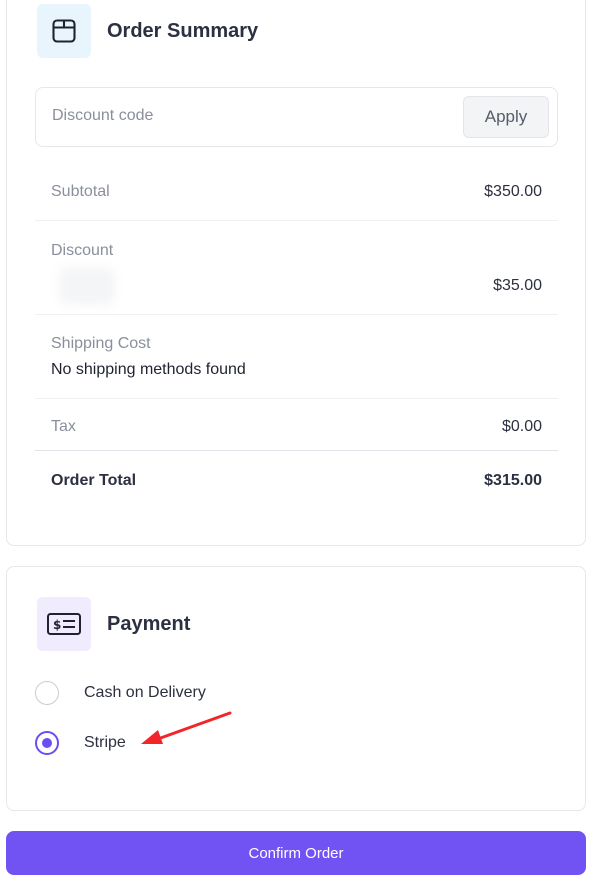 This screenshot has width=591, height=881. What do you see at coordinates (82, 250) in the screenshot?
I see `discount-label: Discount` at bounding box center [82, 250].